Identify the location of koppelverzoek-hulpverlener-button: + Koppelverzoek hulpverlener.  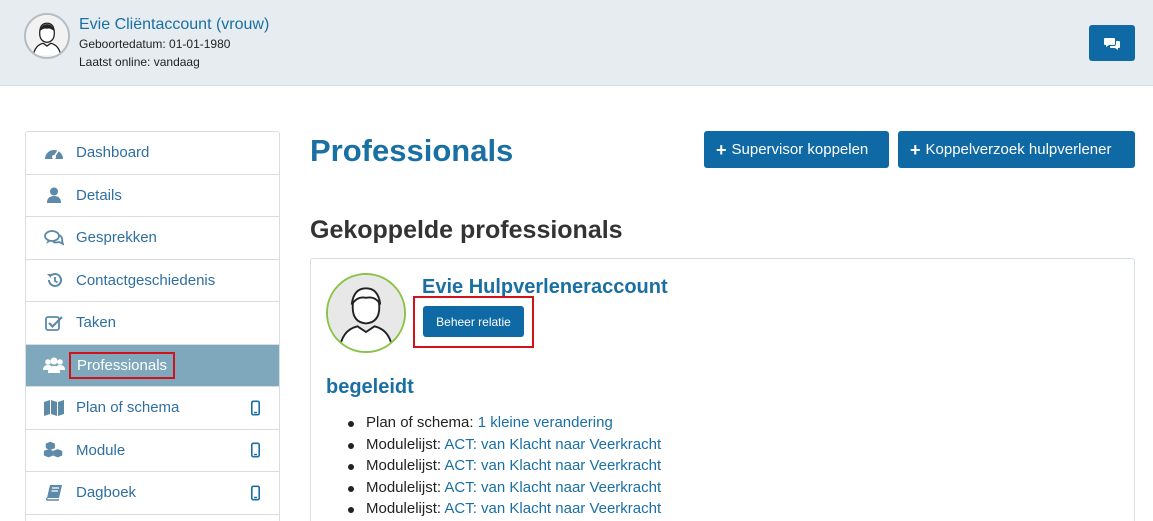
(1016, 149).